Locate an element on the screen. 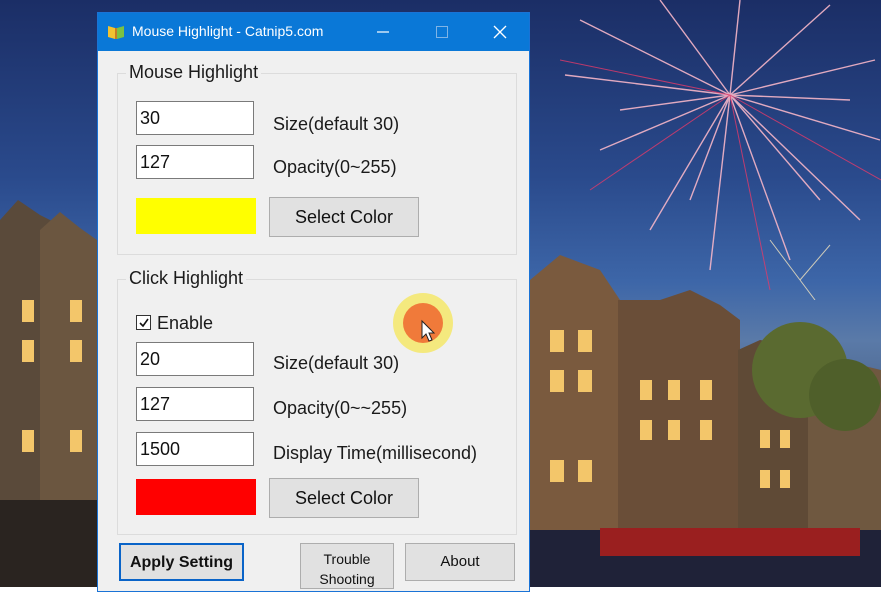  mouse-select-color-button: Select Color is located at coordinates (344, 217).